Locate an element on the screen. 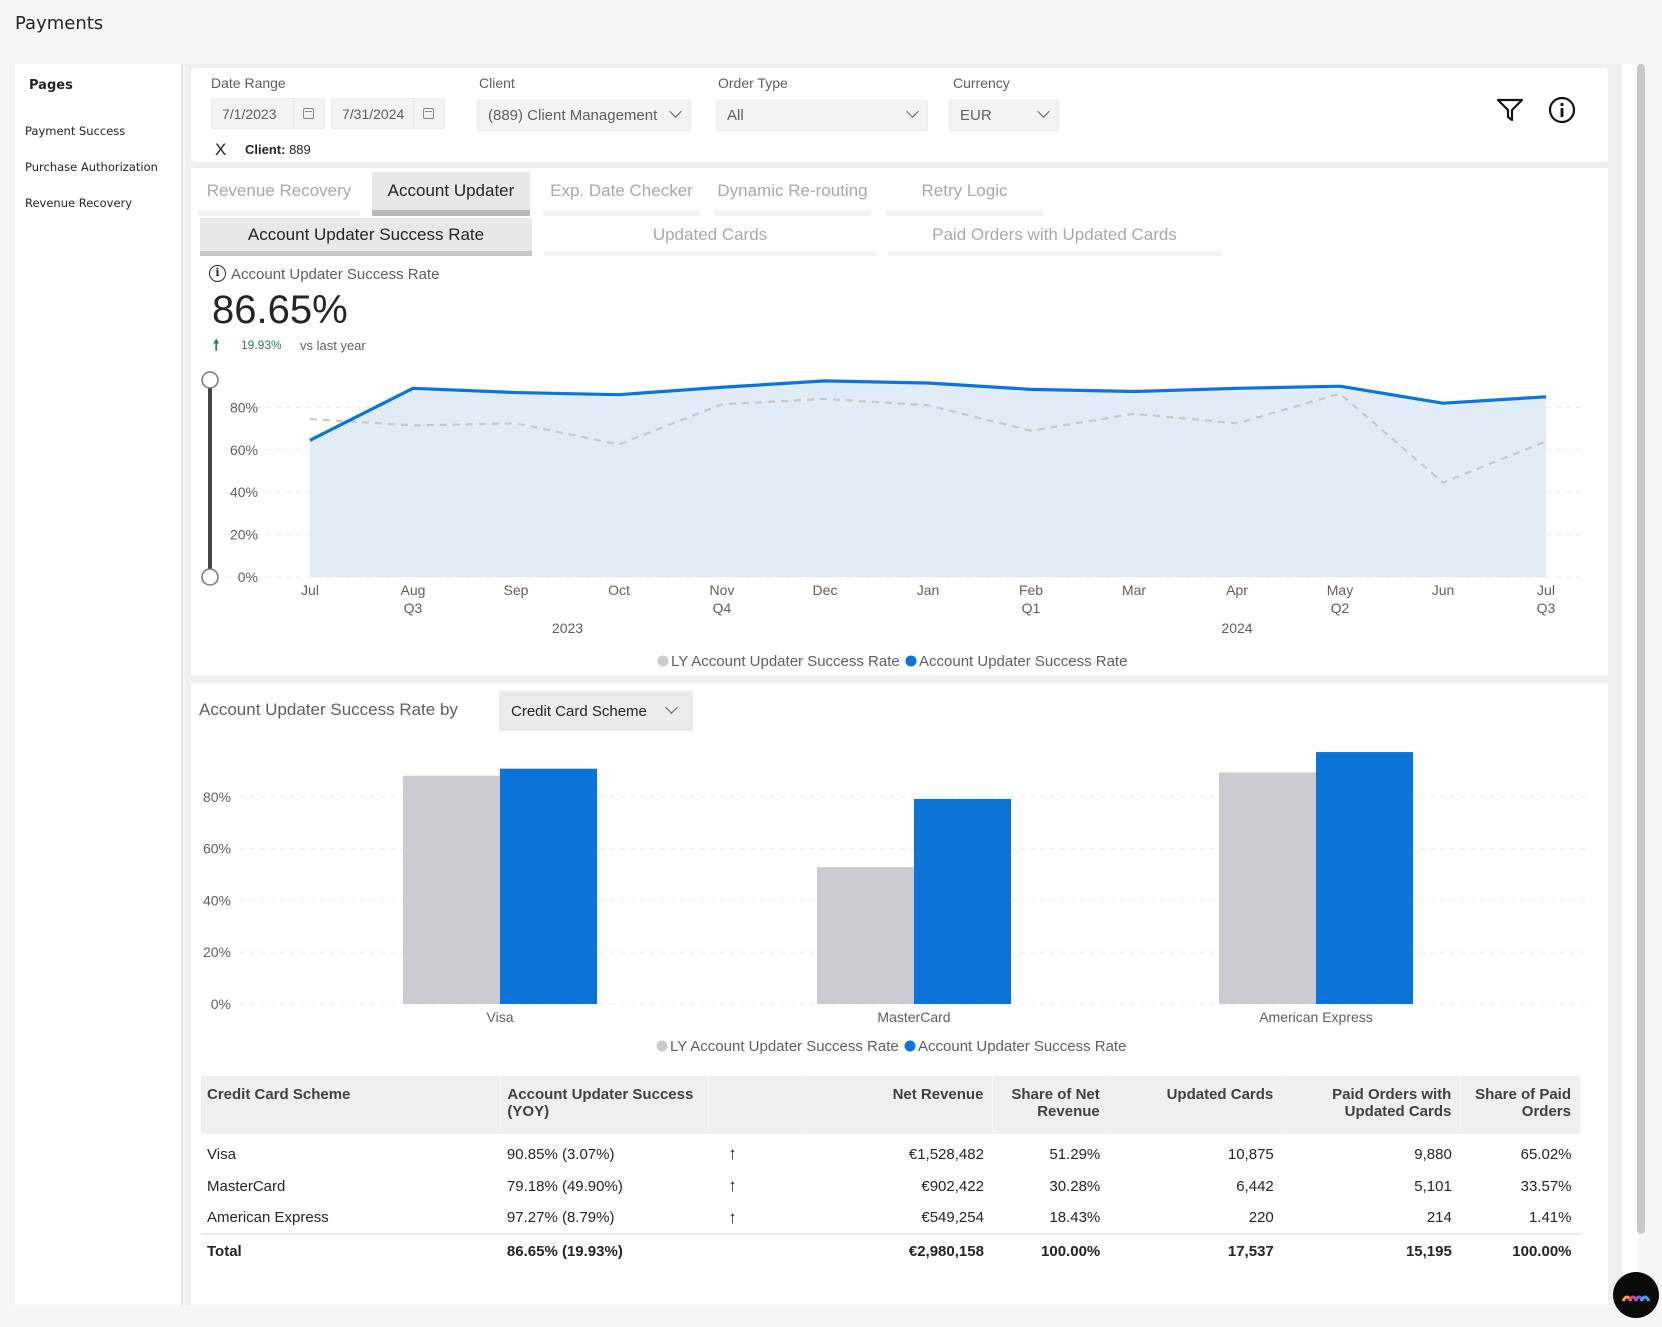  cell-updated-cards: 10,875 is located at coordinates (1250, 1154).